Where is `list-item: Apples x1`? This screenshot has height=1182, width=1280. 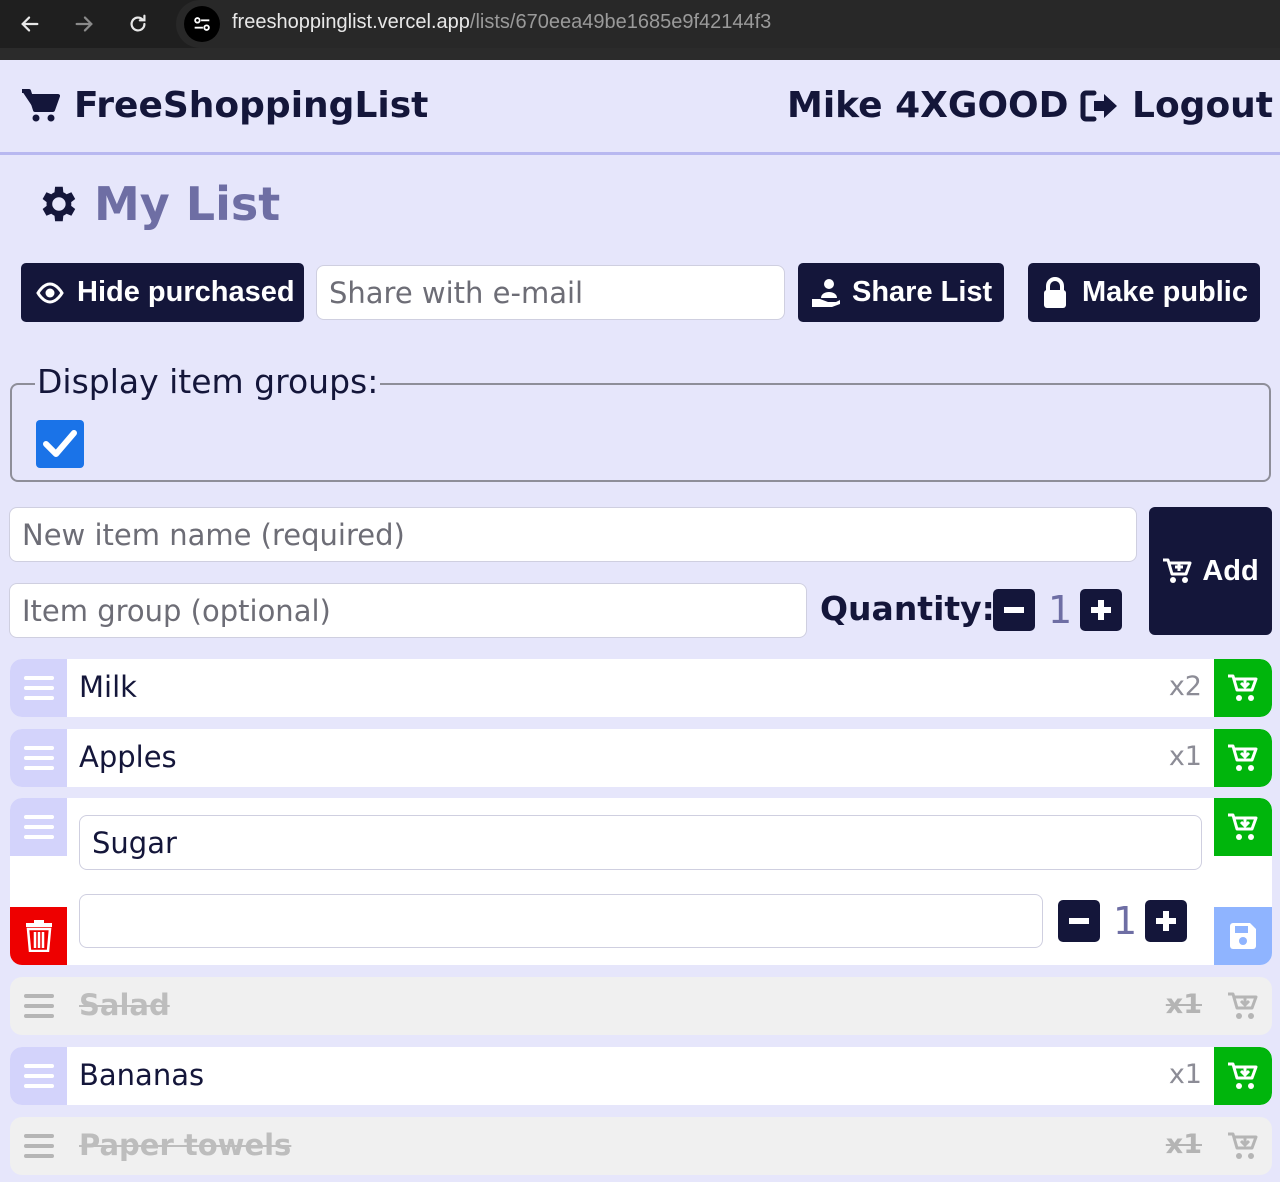
list-item: Apples x1 is located at coordinates (641, 758).